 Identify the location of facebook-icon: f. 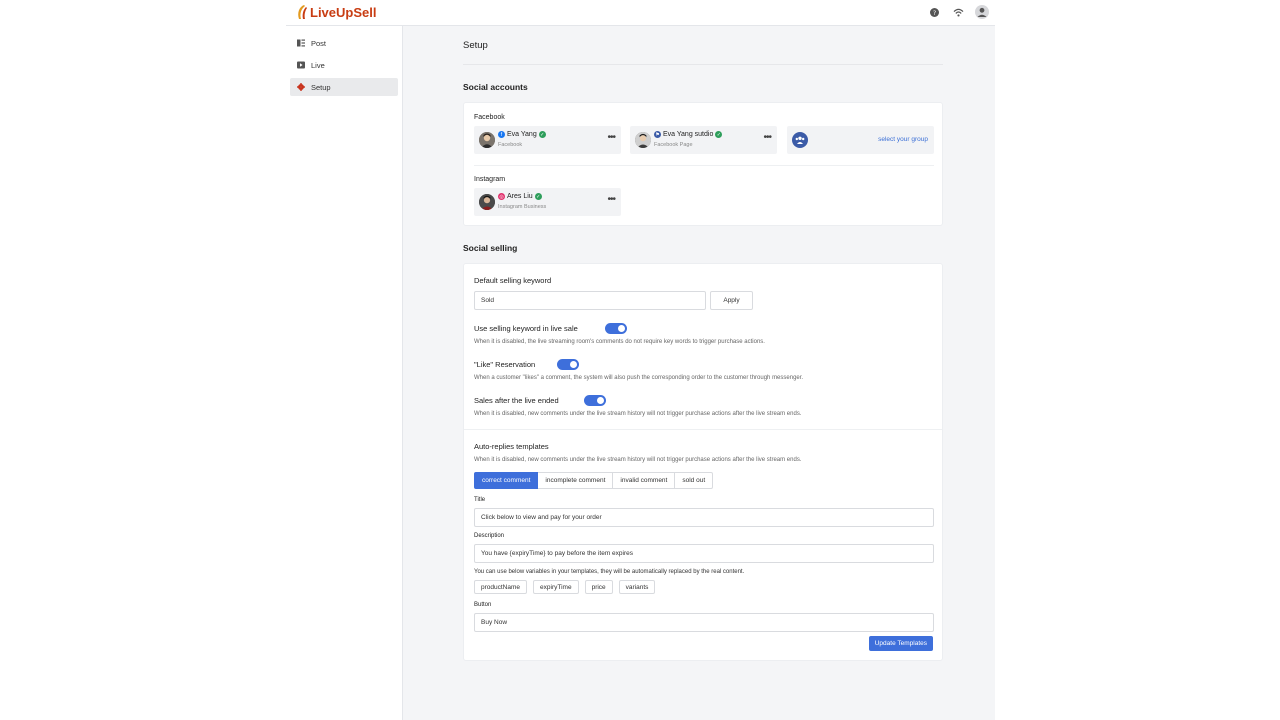
(501, 134).